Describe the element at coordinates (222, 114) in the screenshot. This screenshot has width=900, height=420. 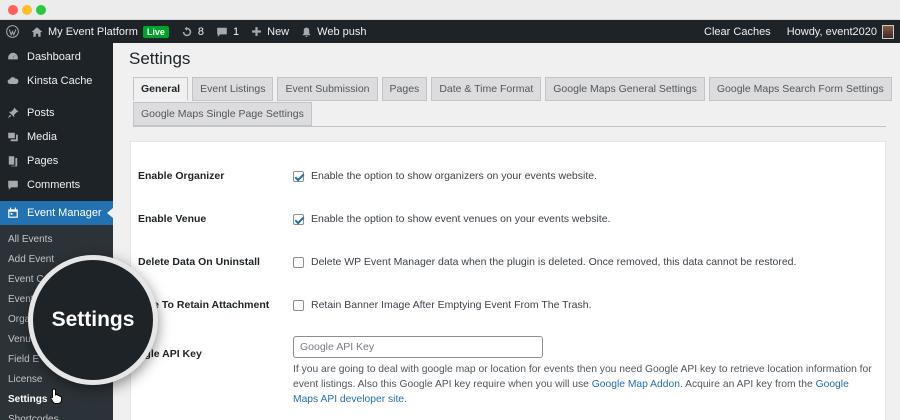
I see `tab-google-maps-single-page: Google Maps Single Page Settings` at that location.